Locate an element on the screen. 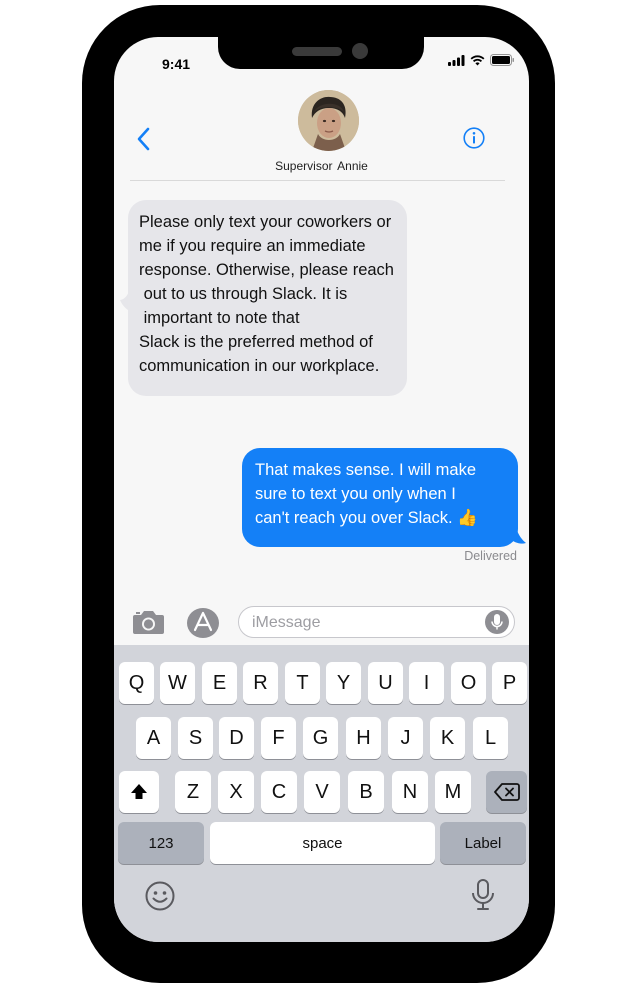  contact-avatar is located at coordinates (328, 120).